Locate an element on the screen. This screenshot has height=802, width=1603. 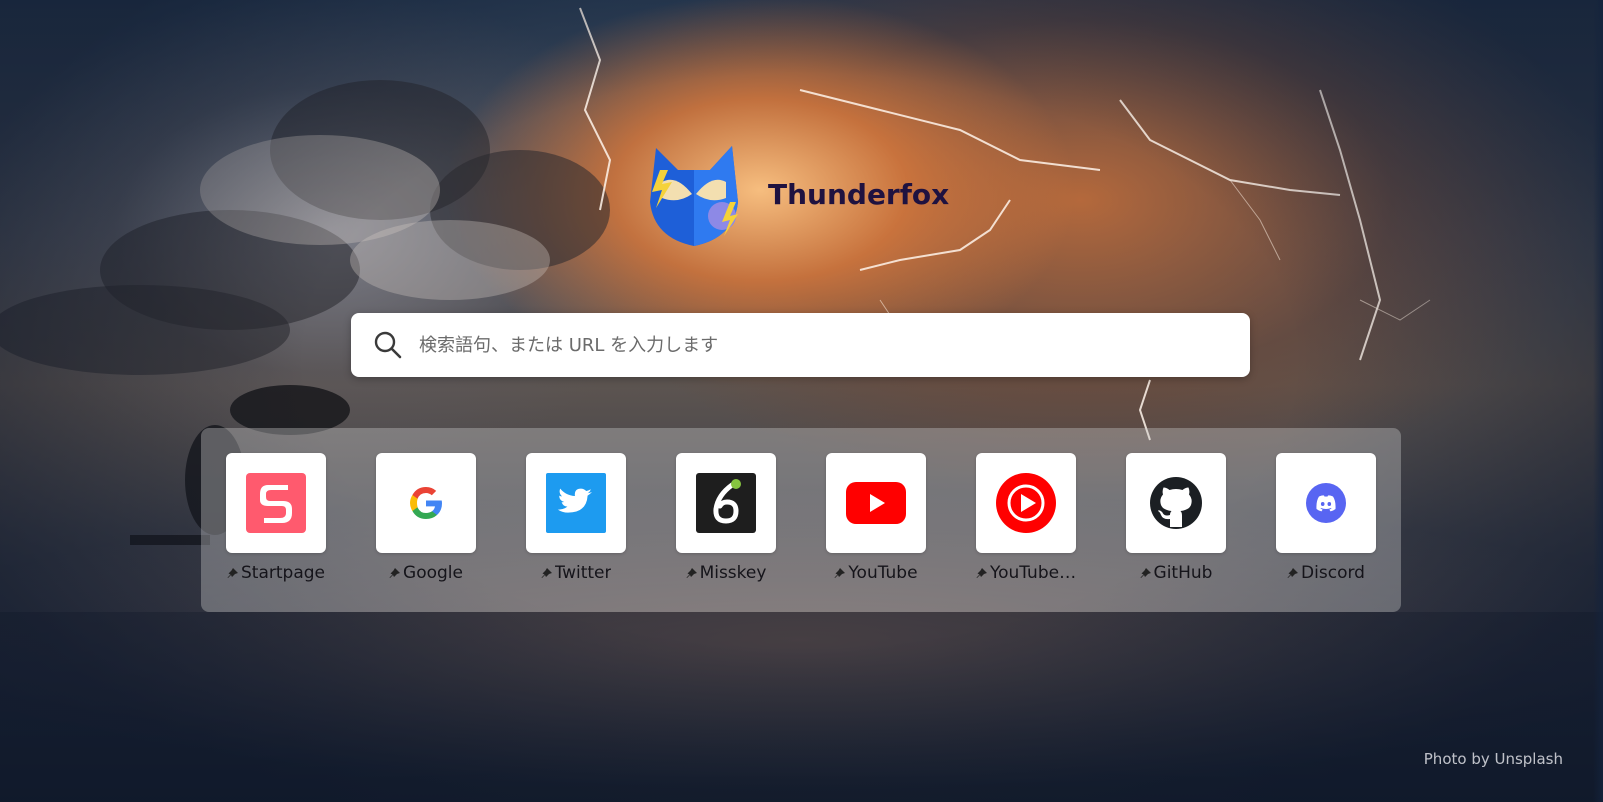
tile-label: Google is located at coordinates (433, 573).